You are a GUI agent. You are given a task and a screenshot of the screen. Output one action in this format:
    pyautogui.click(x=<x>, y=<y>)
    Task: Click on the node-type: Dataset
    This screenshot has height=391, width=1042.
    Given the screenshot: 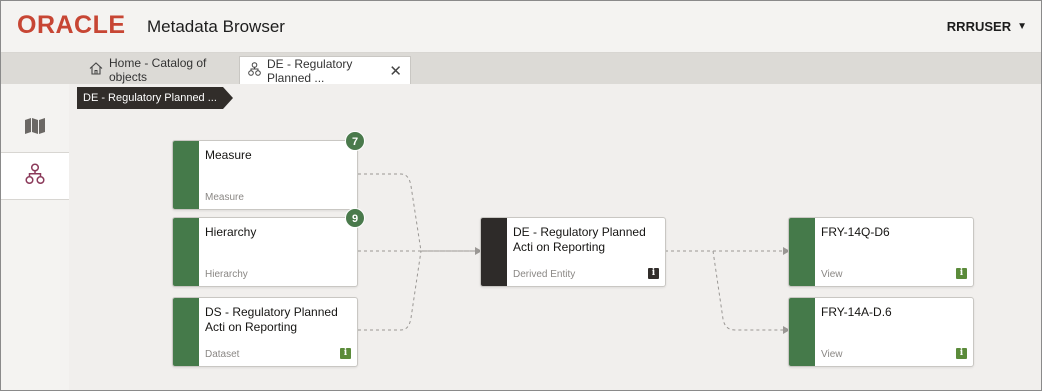 What is the action you would take?
    pyautogui.click(x=222, y=354)
    